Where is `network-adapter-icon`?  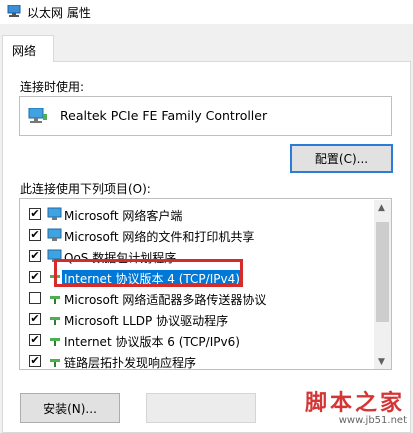 network-adapter-icon is located at coordinates (37, 115).